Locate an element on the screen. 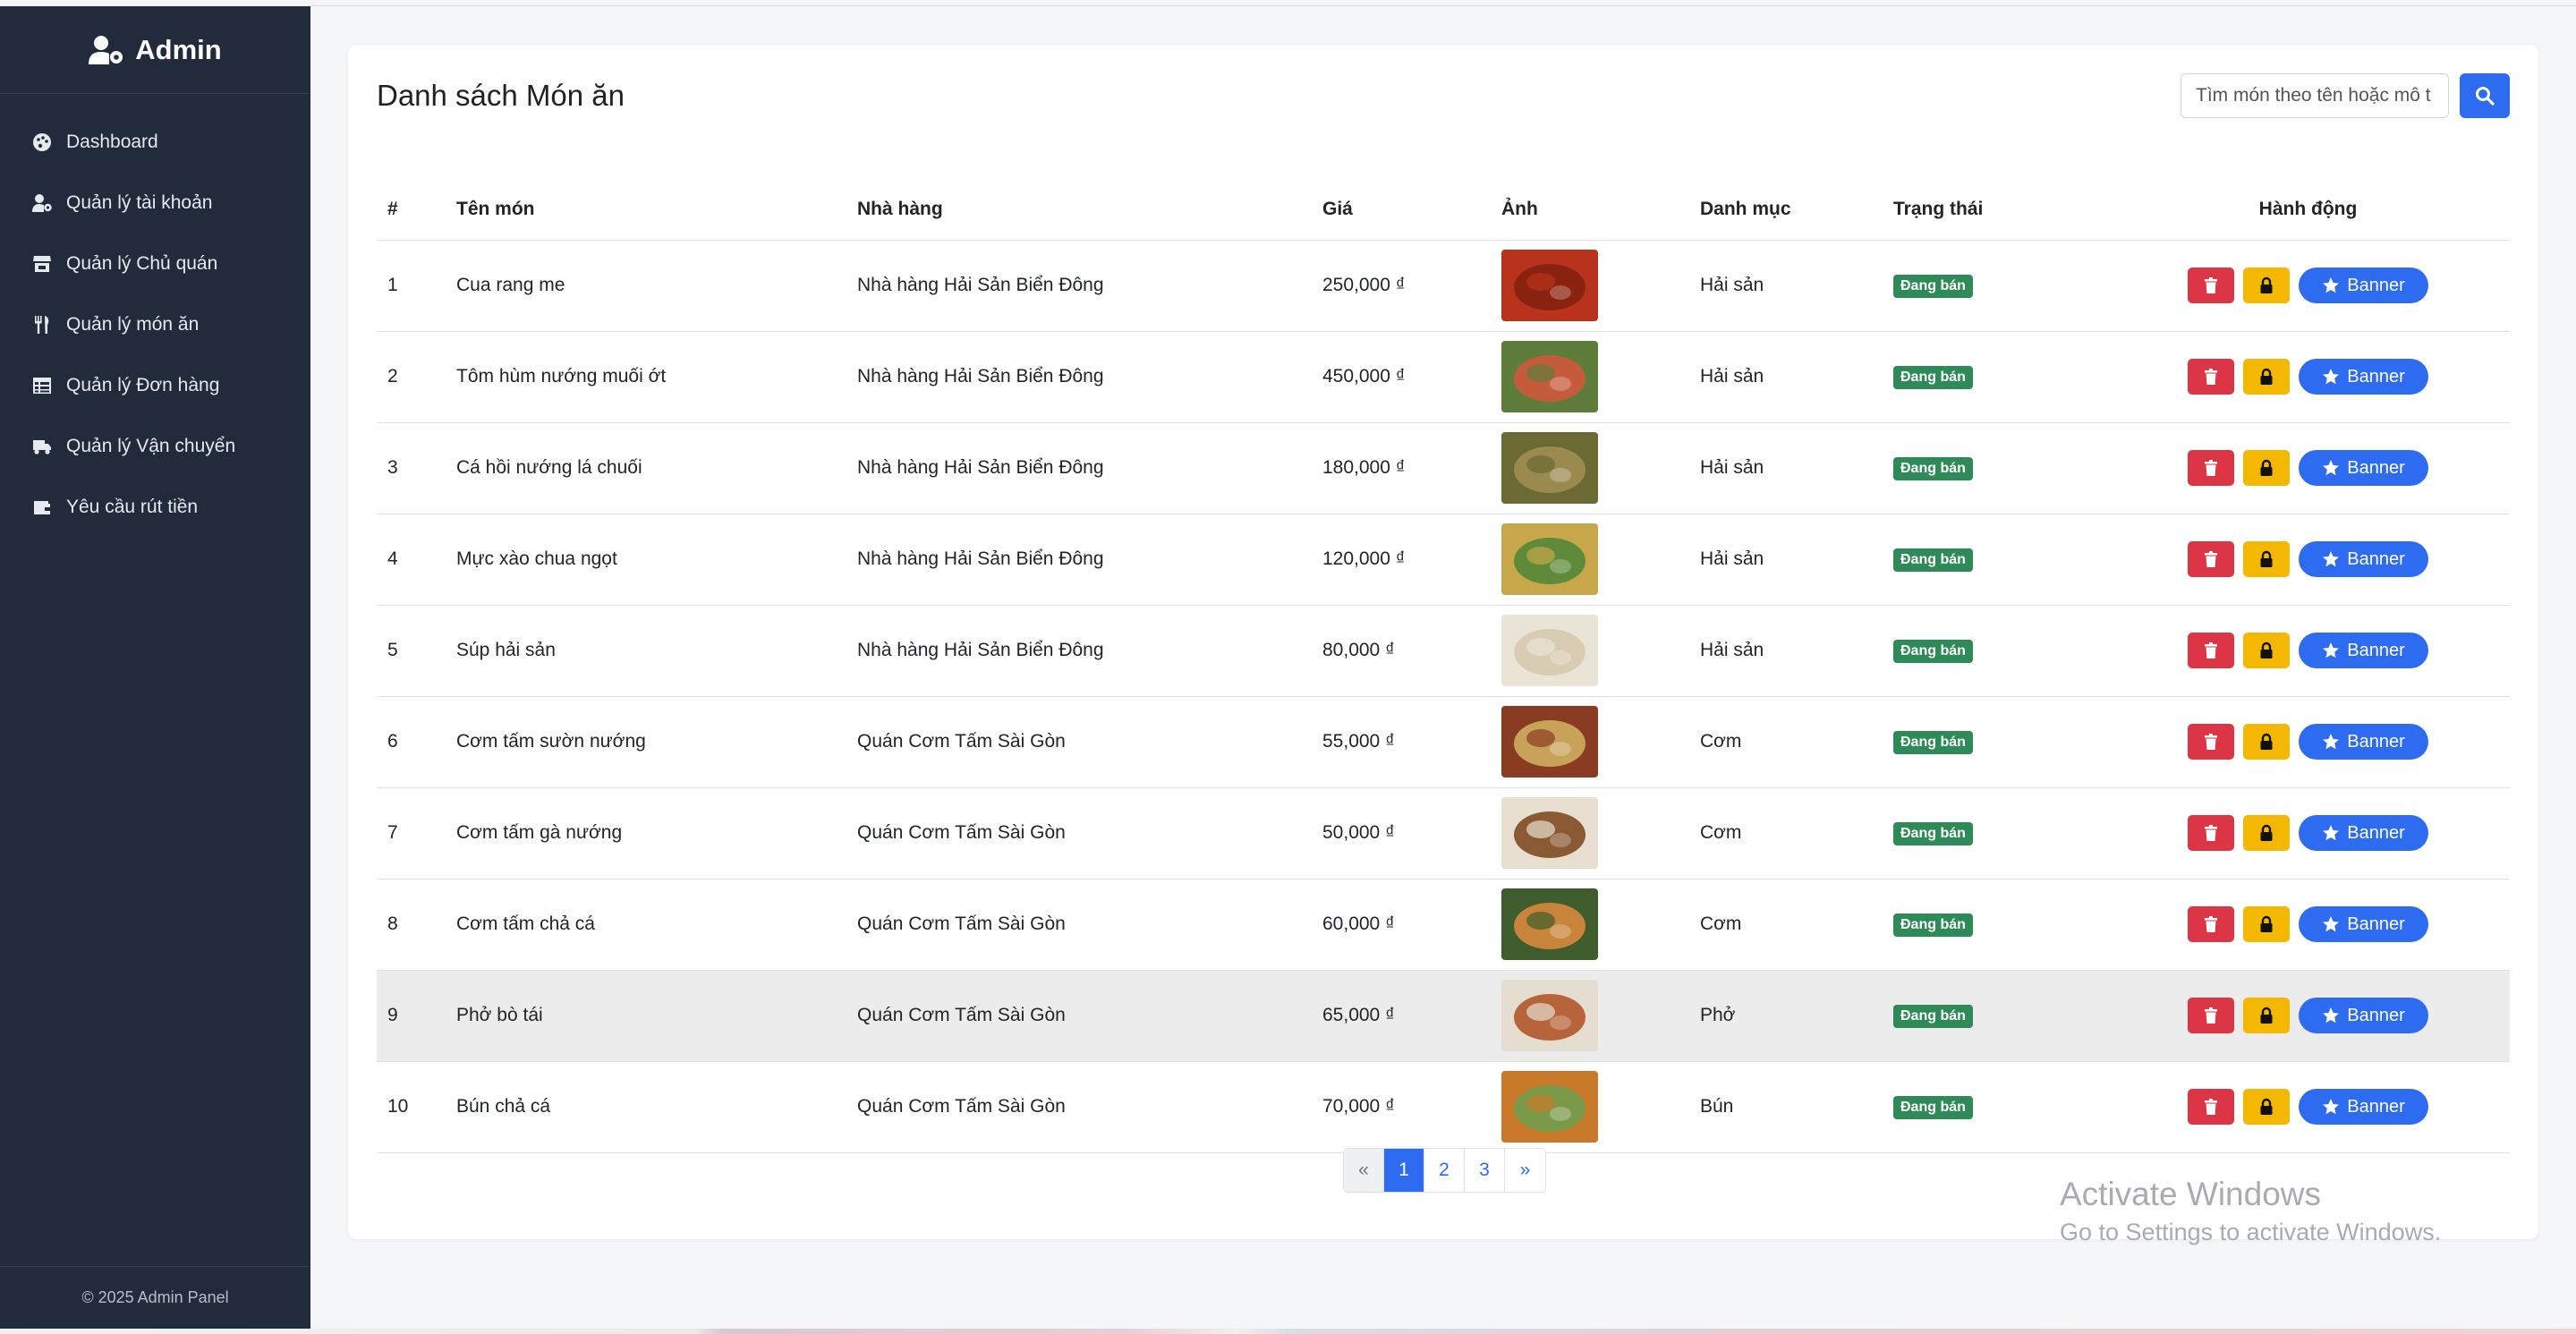 Image resolution: width=2576 pixels, height=1334 pixels. restaurant-name: Nhà hàng Hải Sản Biển Đông is located at coordinates (1079, 560).